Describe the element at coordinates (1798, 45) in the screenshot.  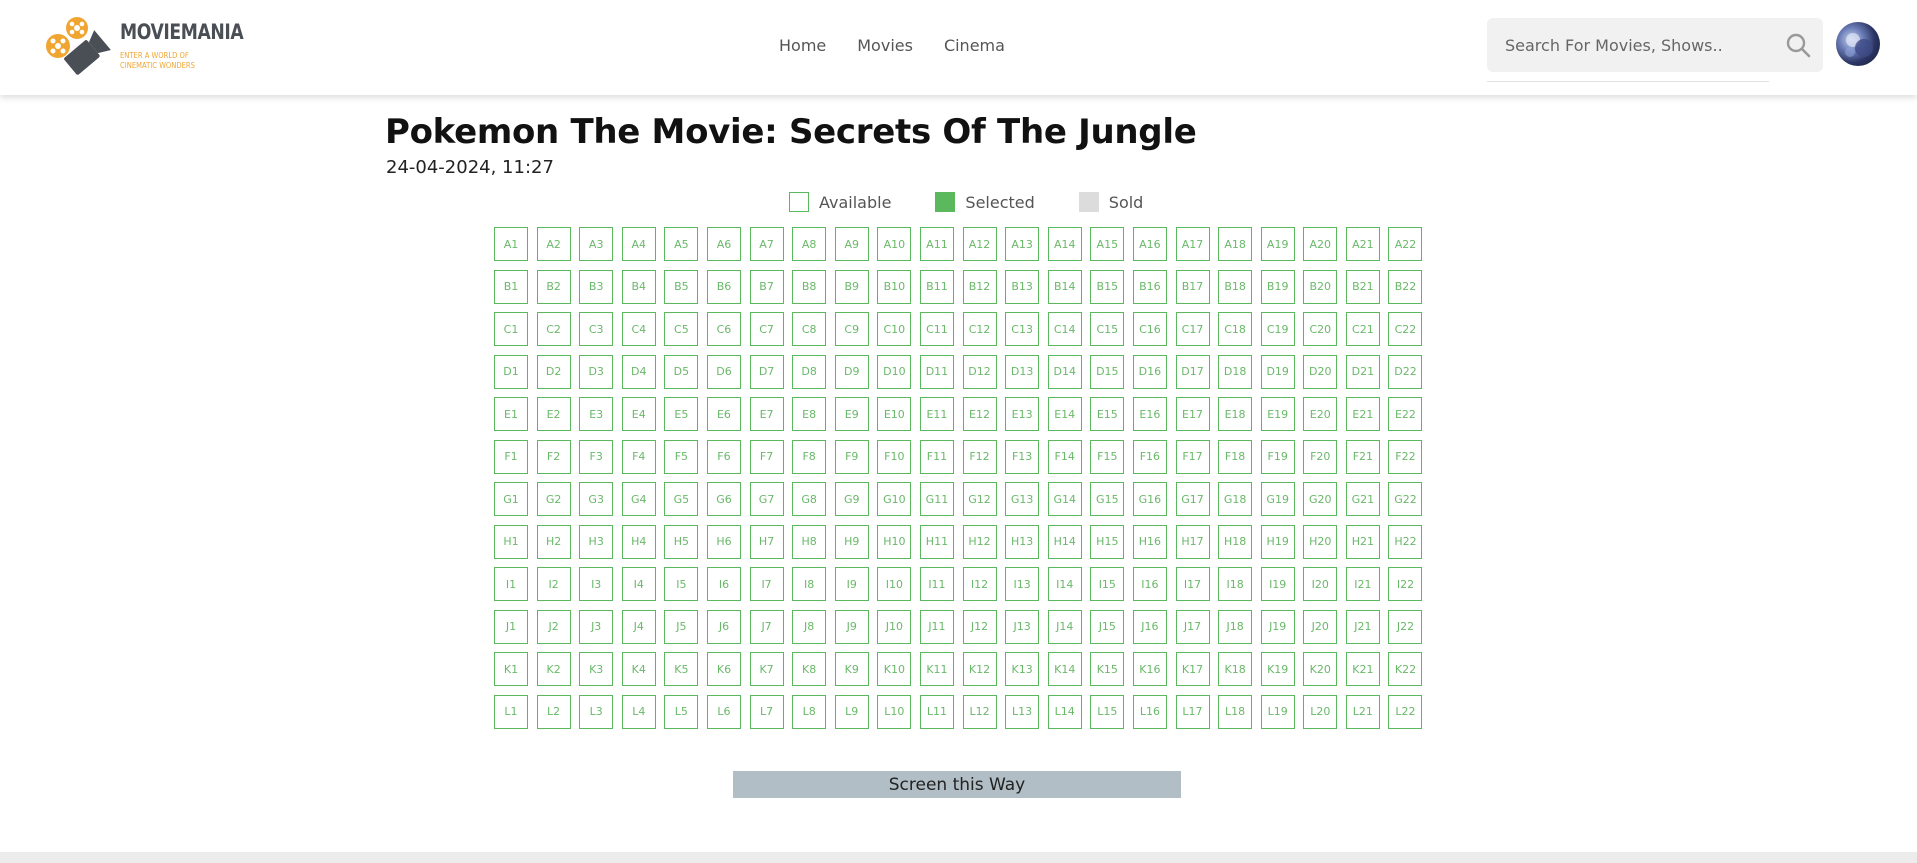
I see `search-icon` at that location.